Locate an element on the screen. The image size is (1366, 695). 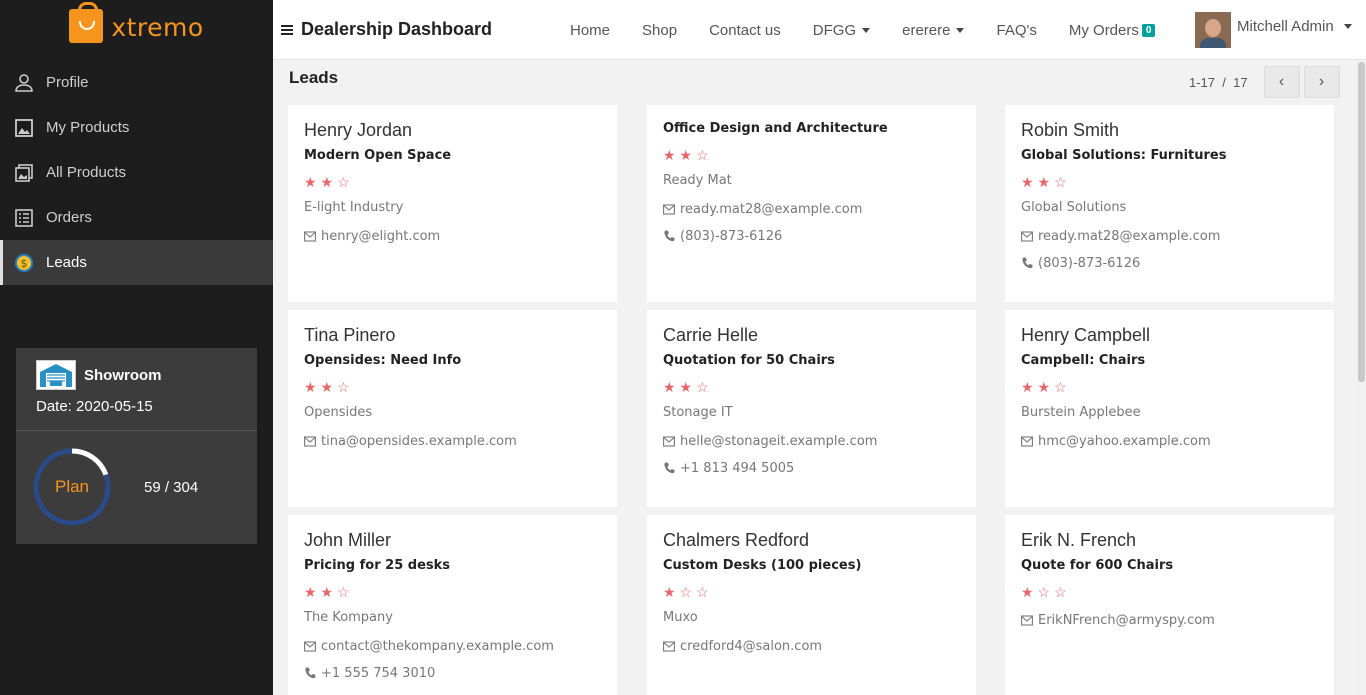
sidebar-item-all-products: All Products is located at coordinates (136, 172).